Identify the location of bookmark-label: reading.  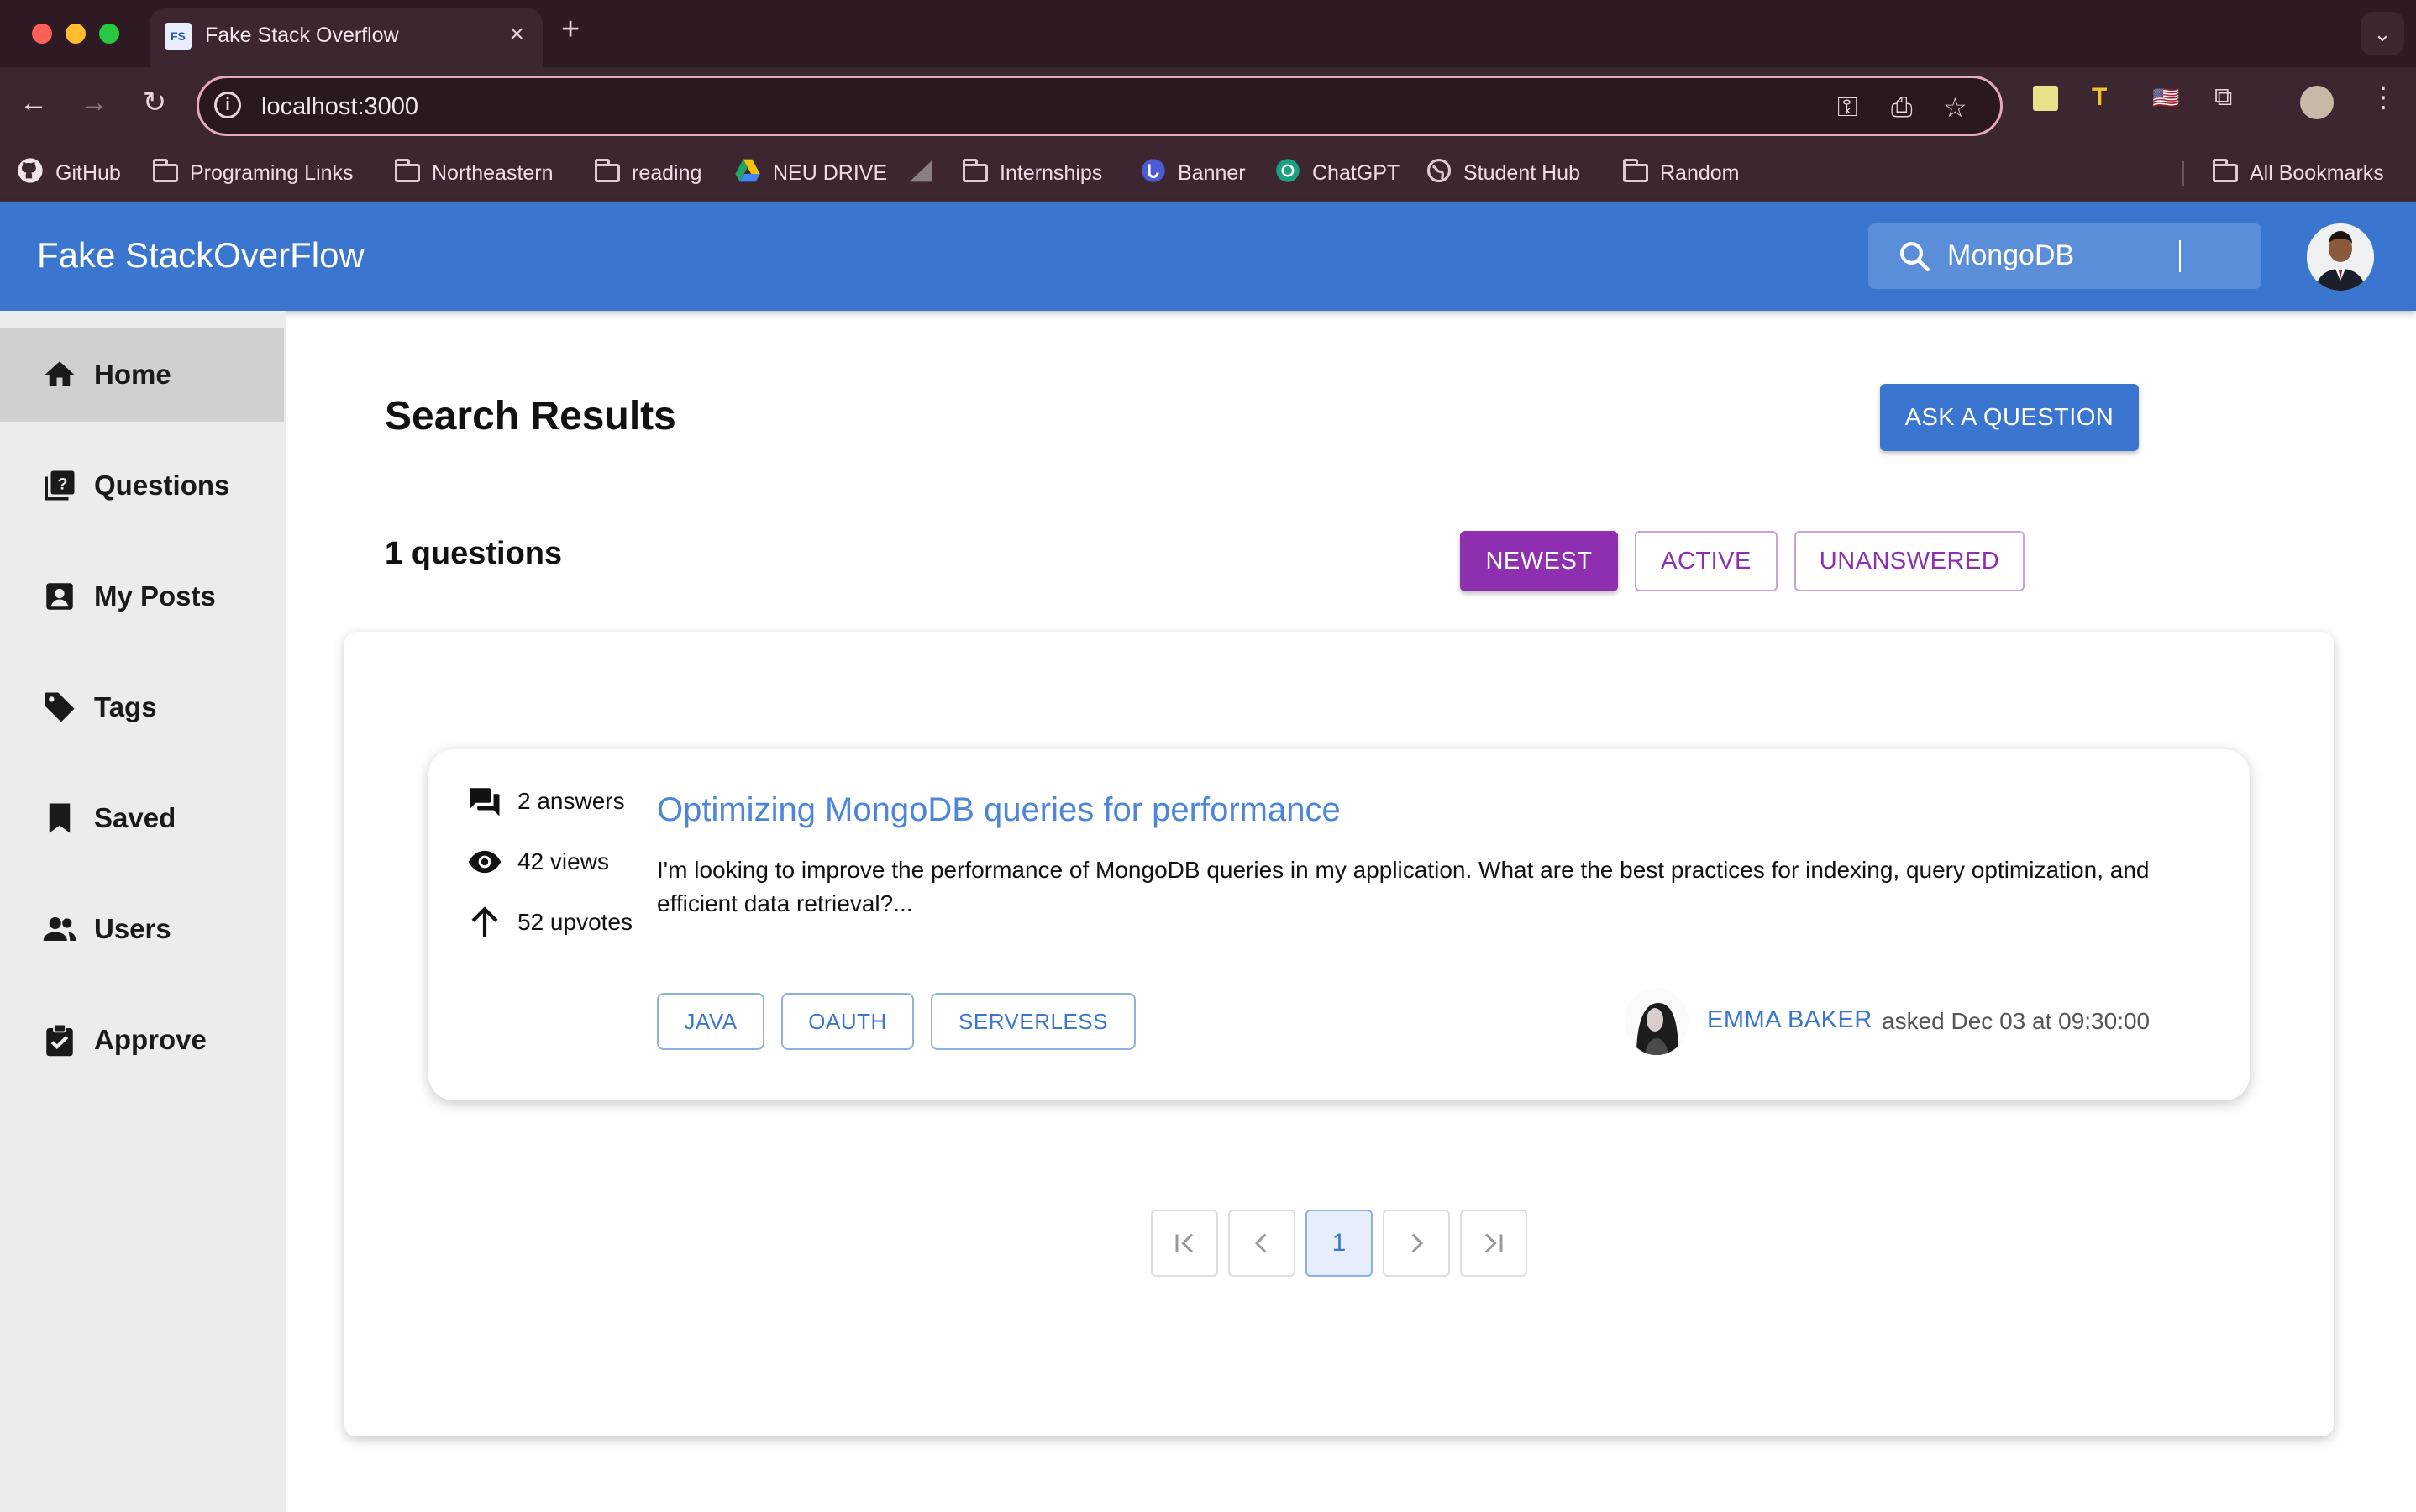
(667, 172).